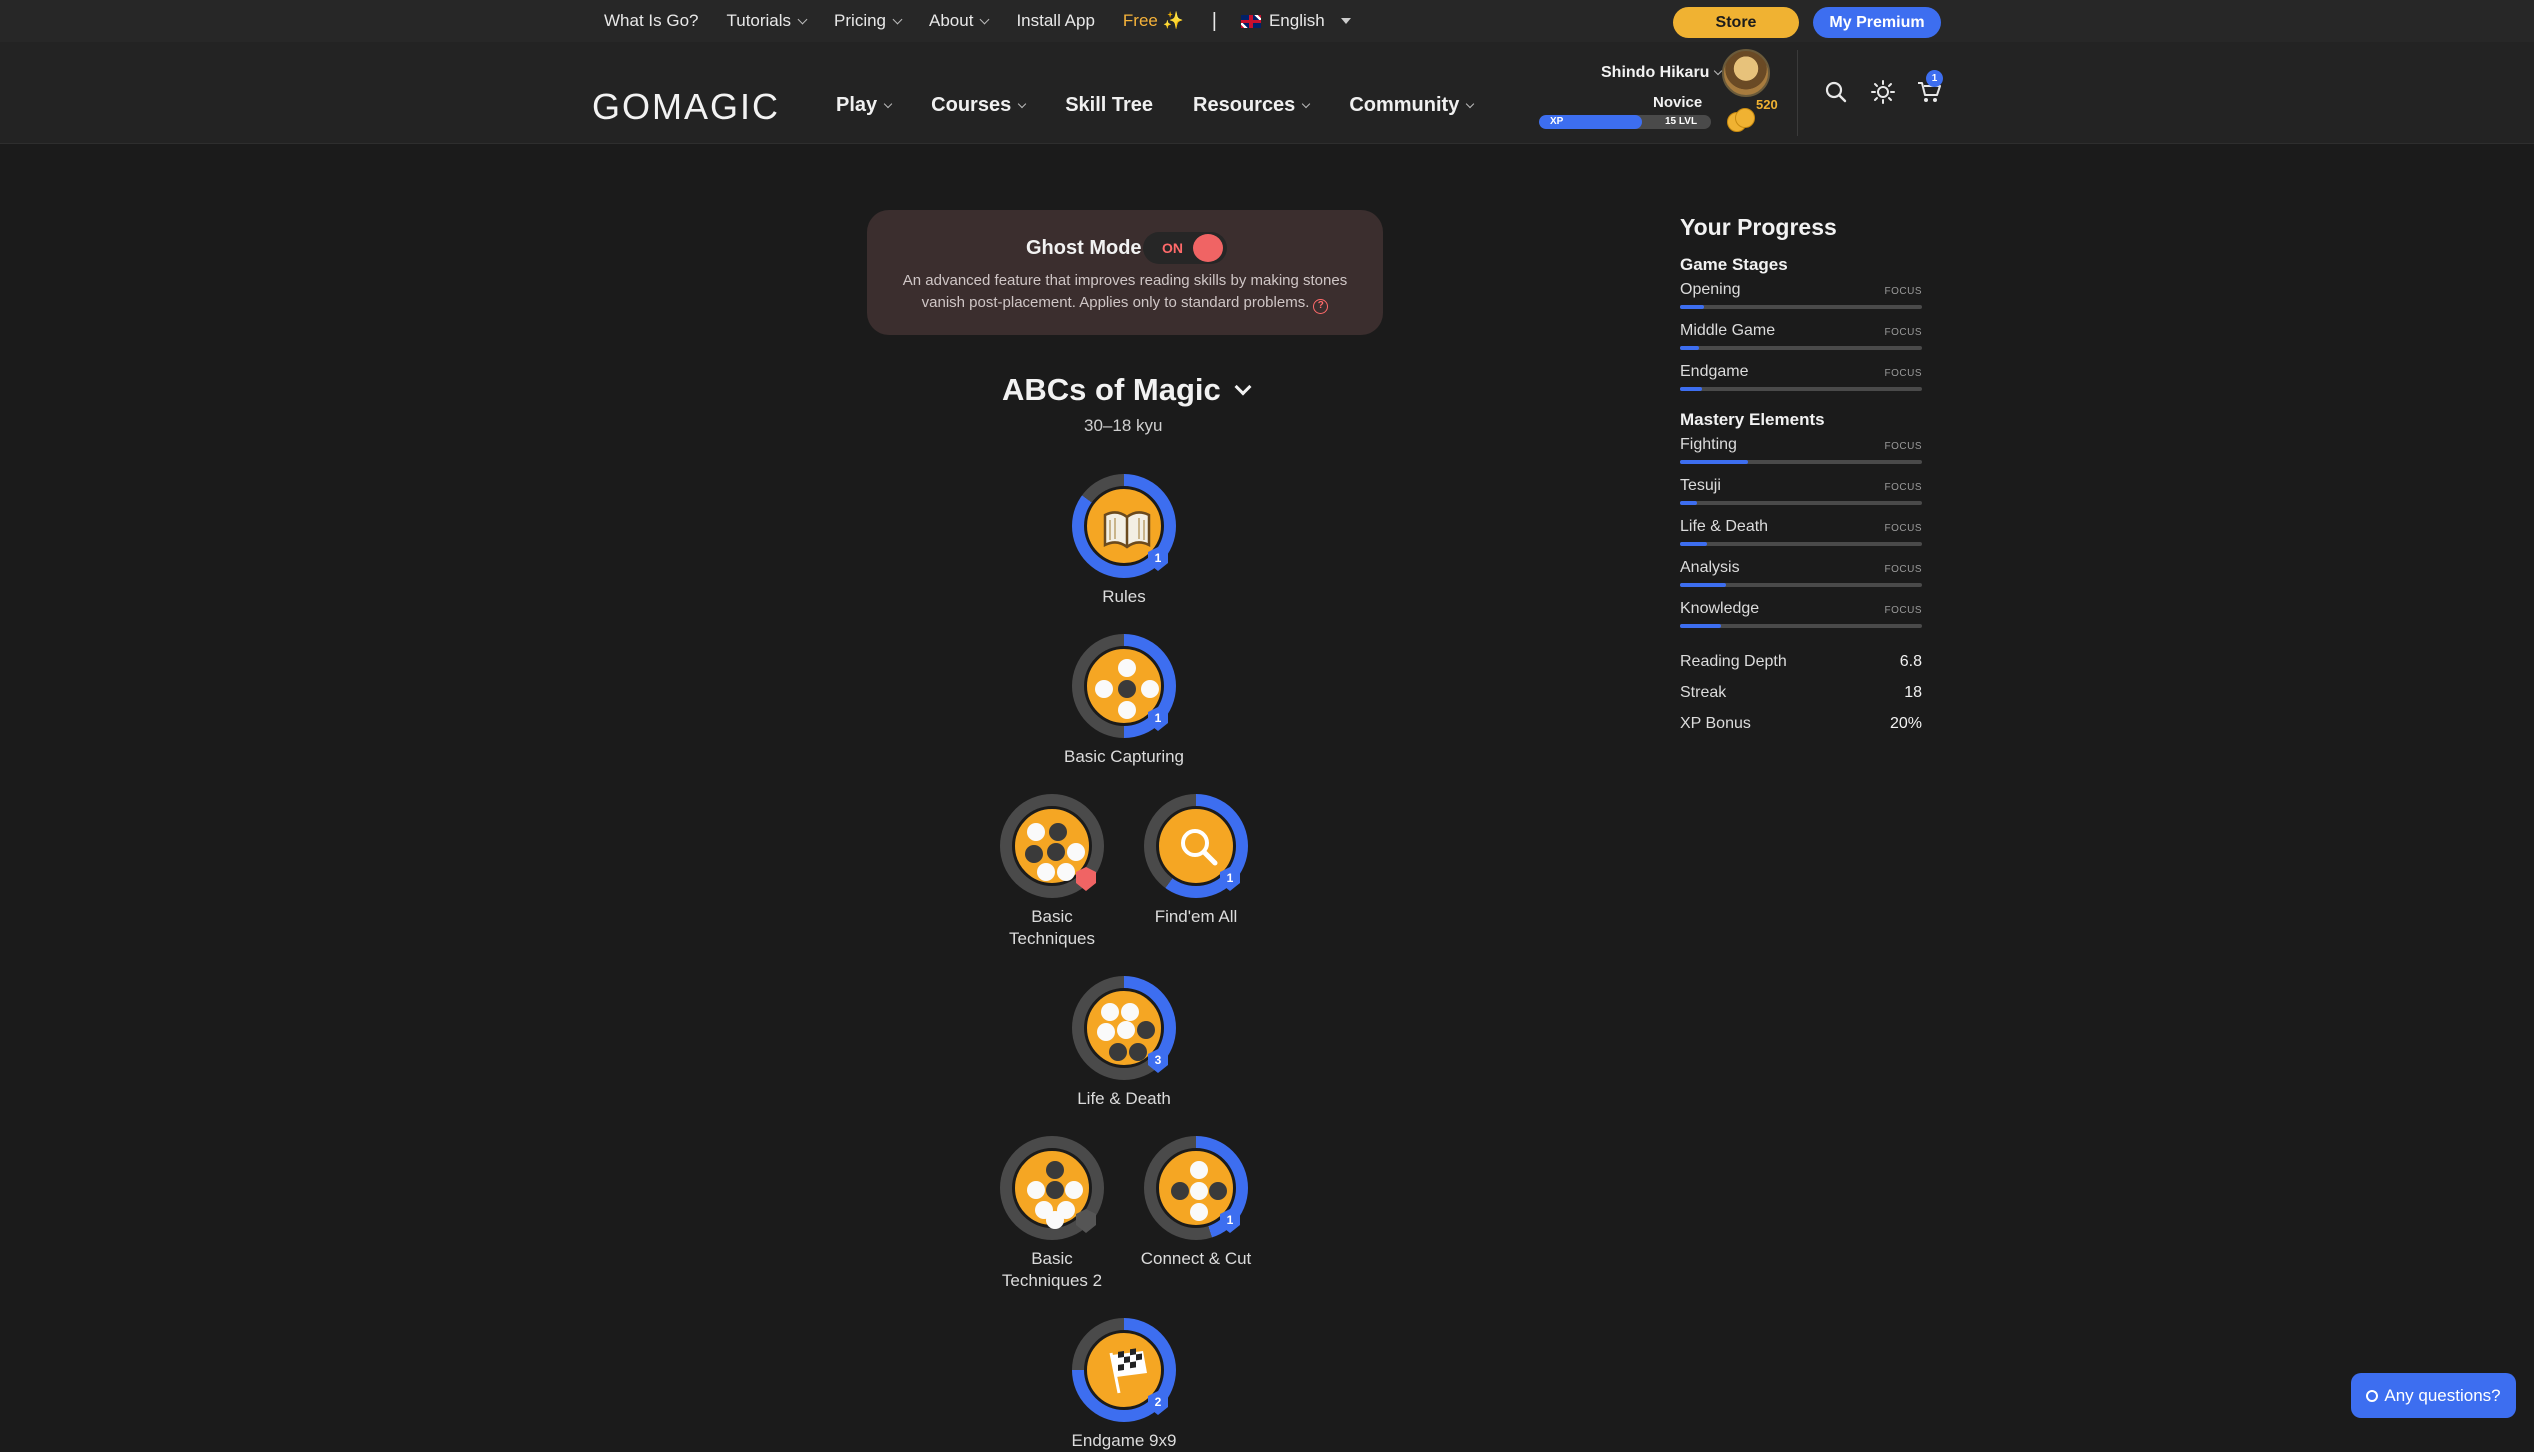  What do you see at coordinates (1801, 348) in the screenshot?
I see `stage-progress-bar` at bounding box center [1801, 348].